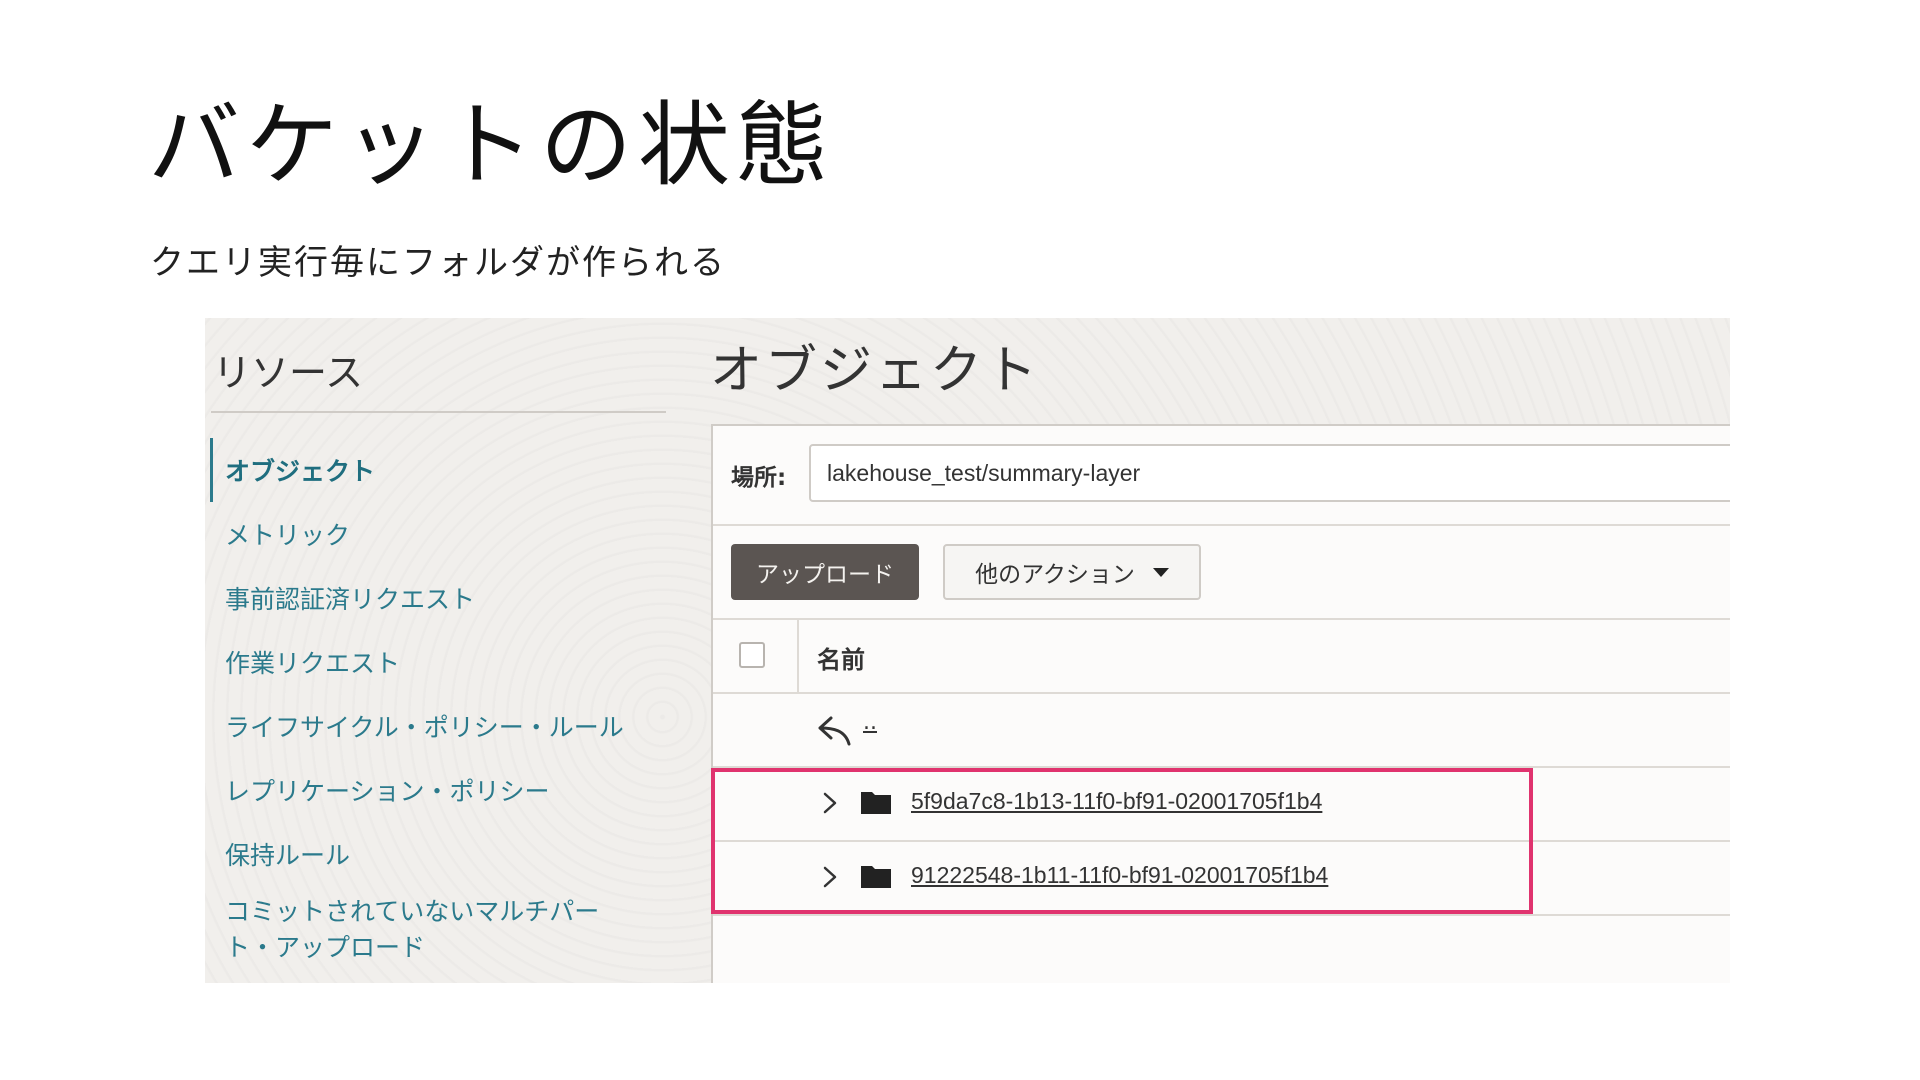  I want to click on sidebar-item-metrics: メトリック, so click(455, 534).